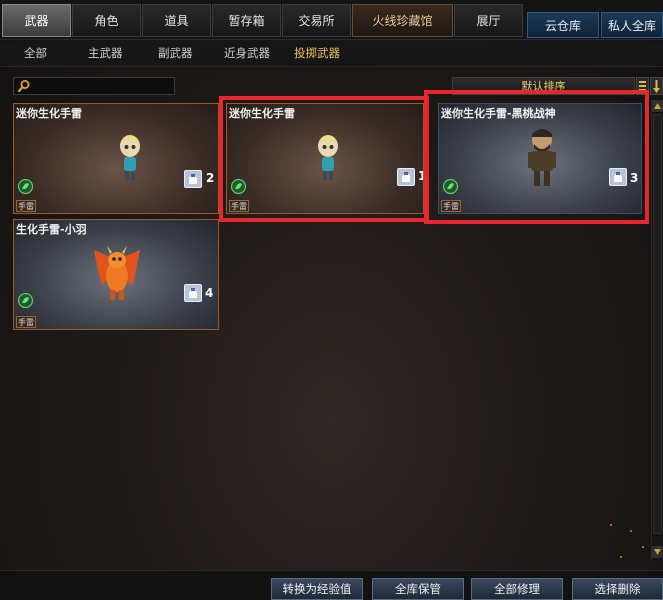 Image resolution: width=663 pixels, height=600 pixels. Describe the element at coordinates (316, 20) in the screenshot. I see `tab-exchange: 交易所` at that location.